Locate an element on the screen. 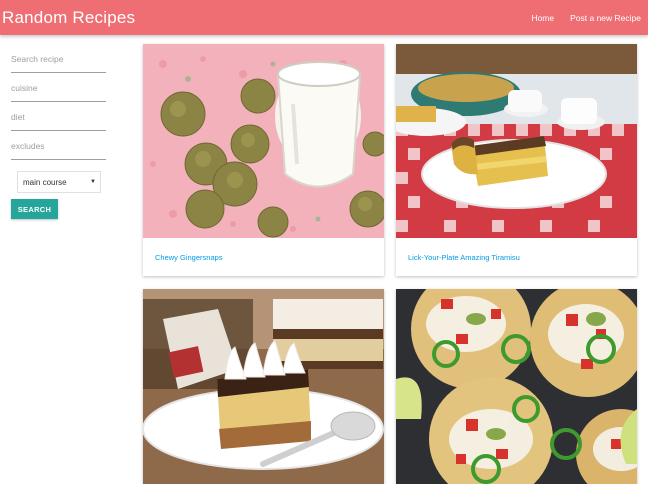 This screenshot has height=484, width=648. excludes-field is located at coordinates (58, 145).